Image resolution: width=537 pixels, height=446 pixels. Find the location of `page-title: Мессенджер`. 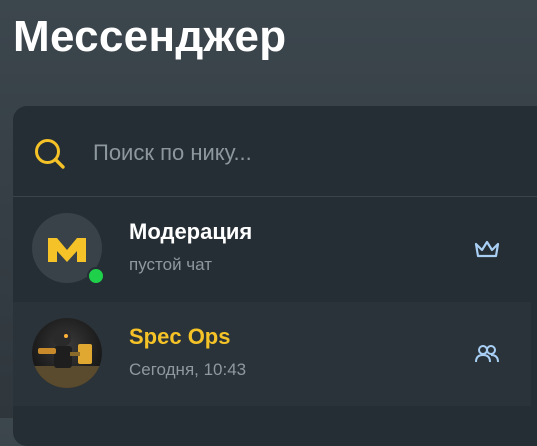

page-title: Мессенджер is located at coordinates (150, 36).